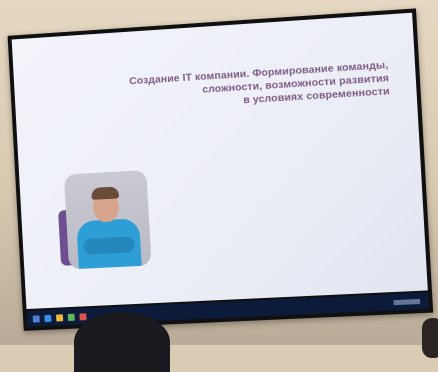  I want to click on audience-member-edge, so click(430, 338).